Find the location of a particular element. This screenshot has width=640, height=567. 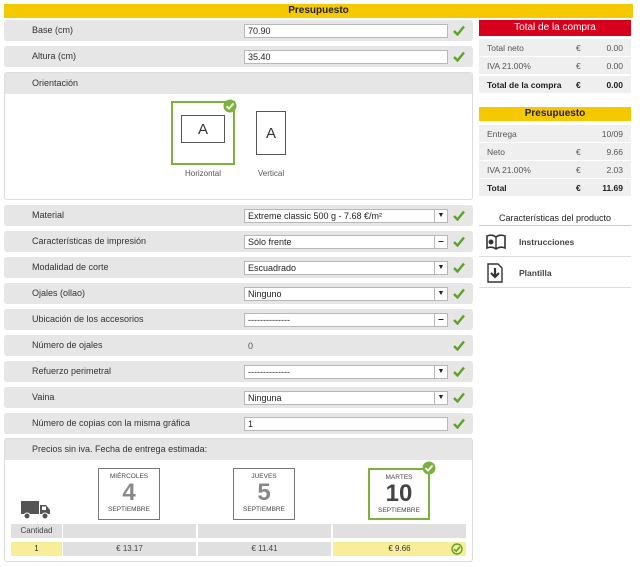

summary-row: IVA 21.00% € 2.03 is located at coordinates (555, 170).